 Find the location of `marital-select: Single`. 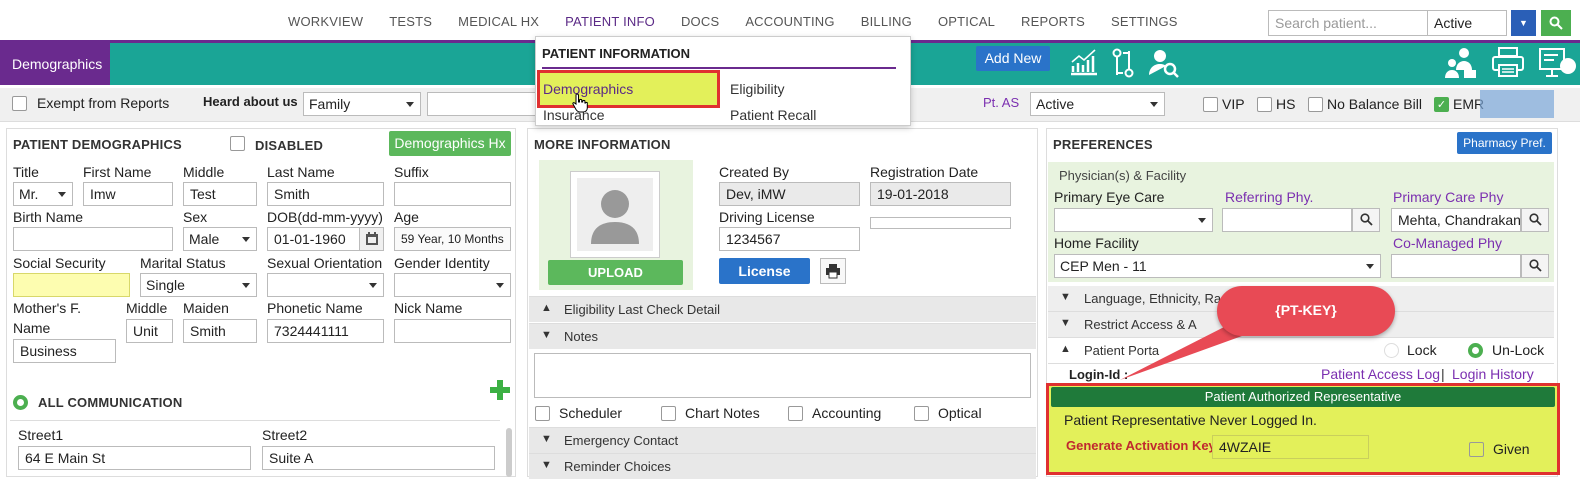

marital-select: Single is located at coordinates (198, 285).